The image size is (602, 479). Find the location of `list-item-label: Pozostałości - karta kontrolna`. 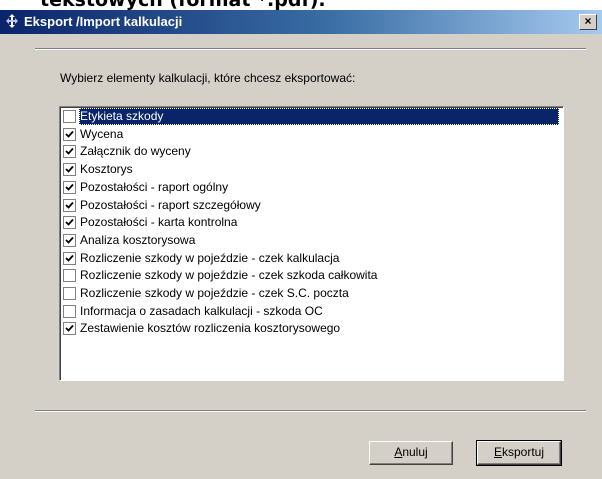

list-item-label: Pozostałości - karta kontrolna is located at coordinates (159, 222).